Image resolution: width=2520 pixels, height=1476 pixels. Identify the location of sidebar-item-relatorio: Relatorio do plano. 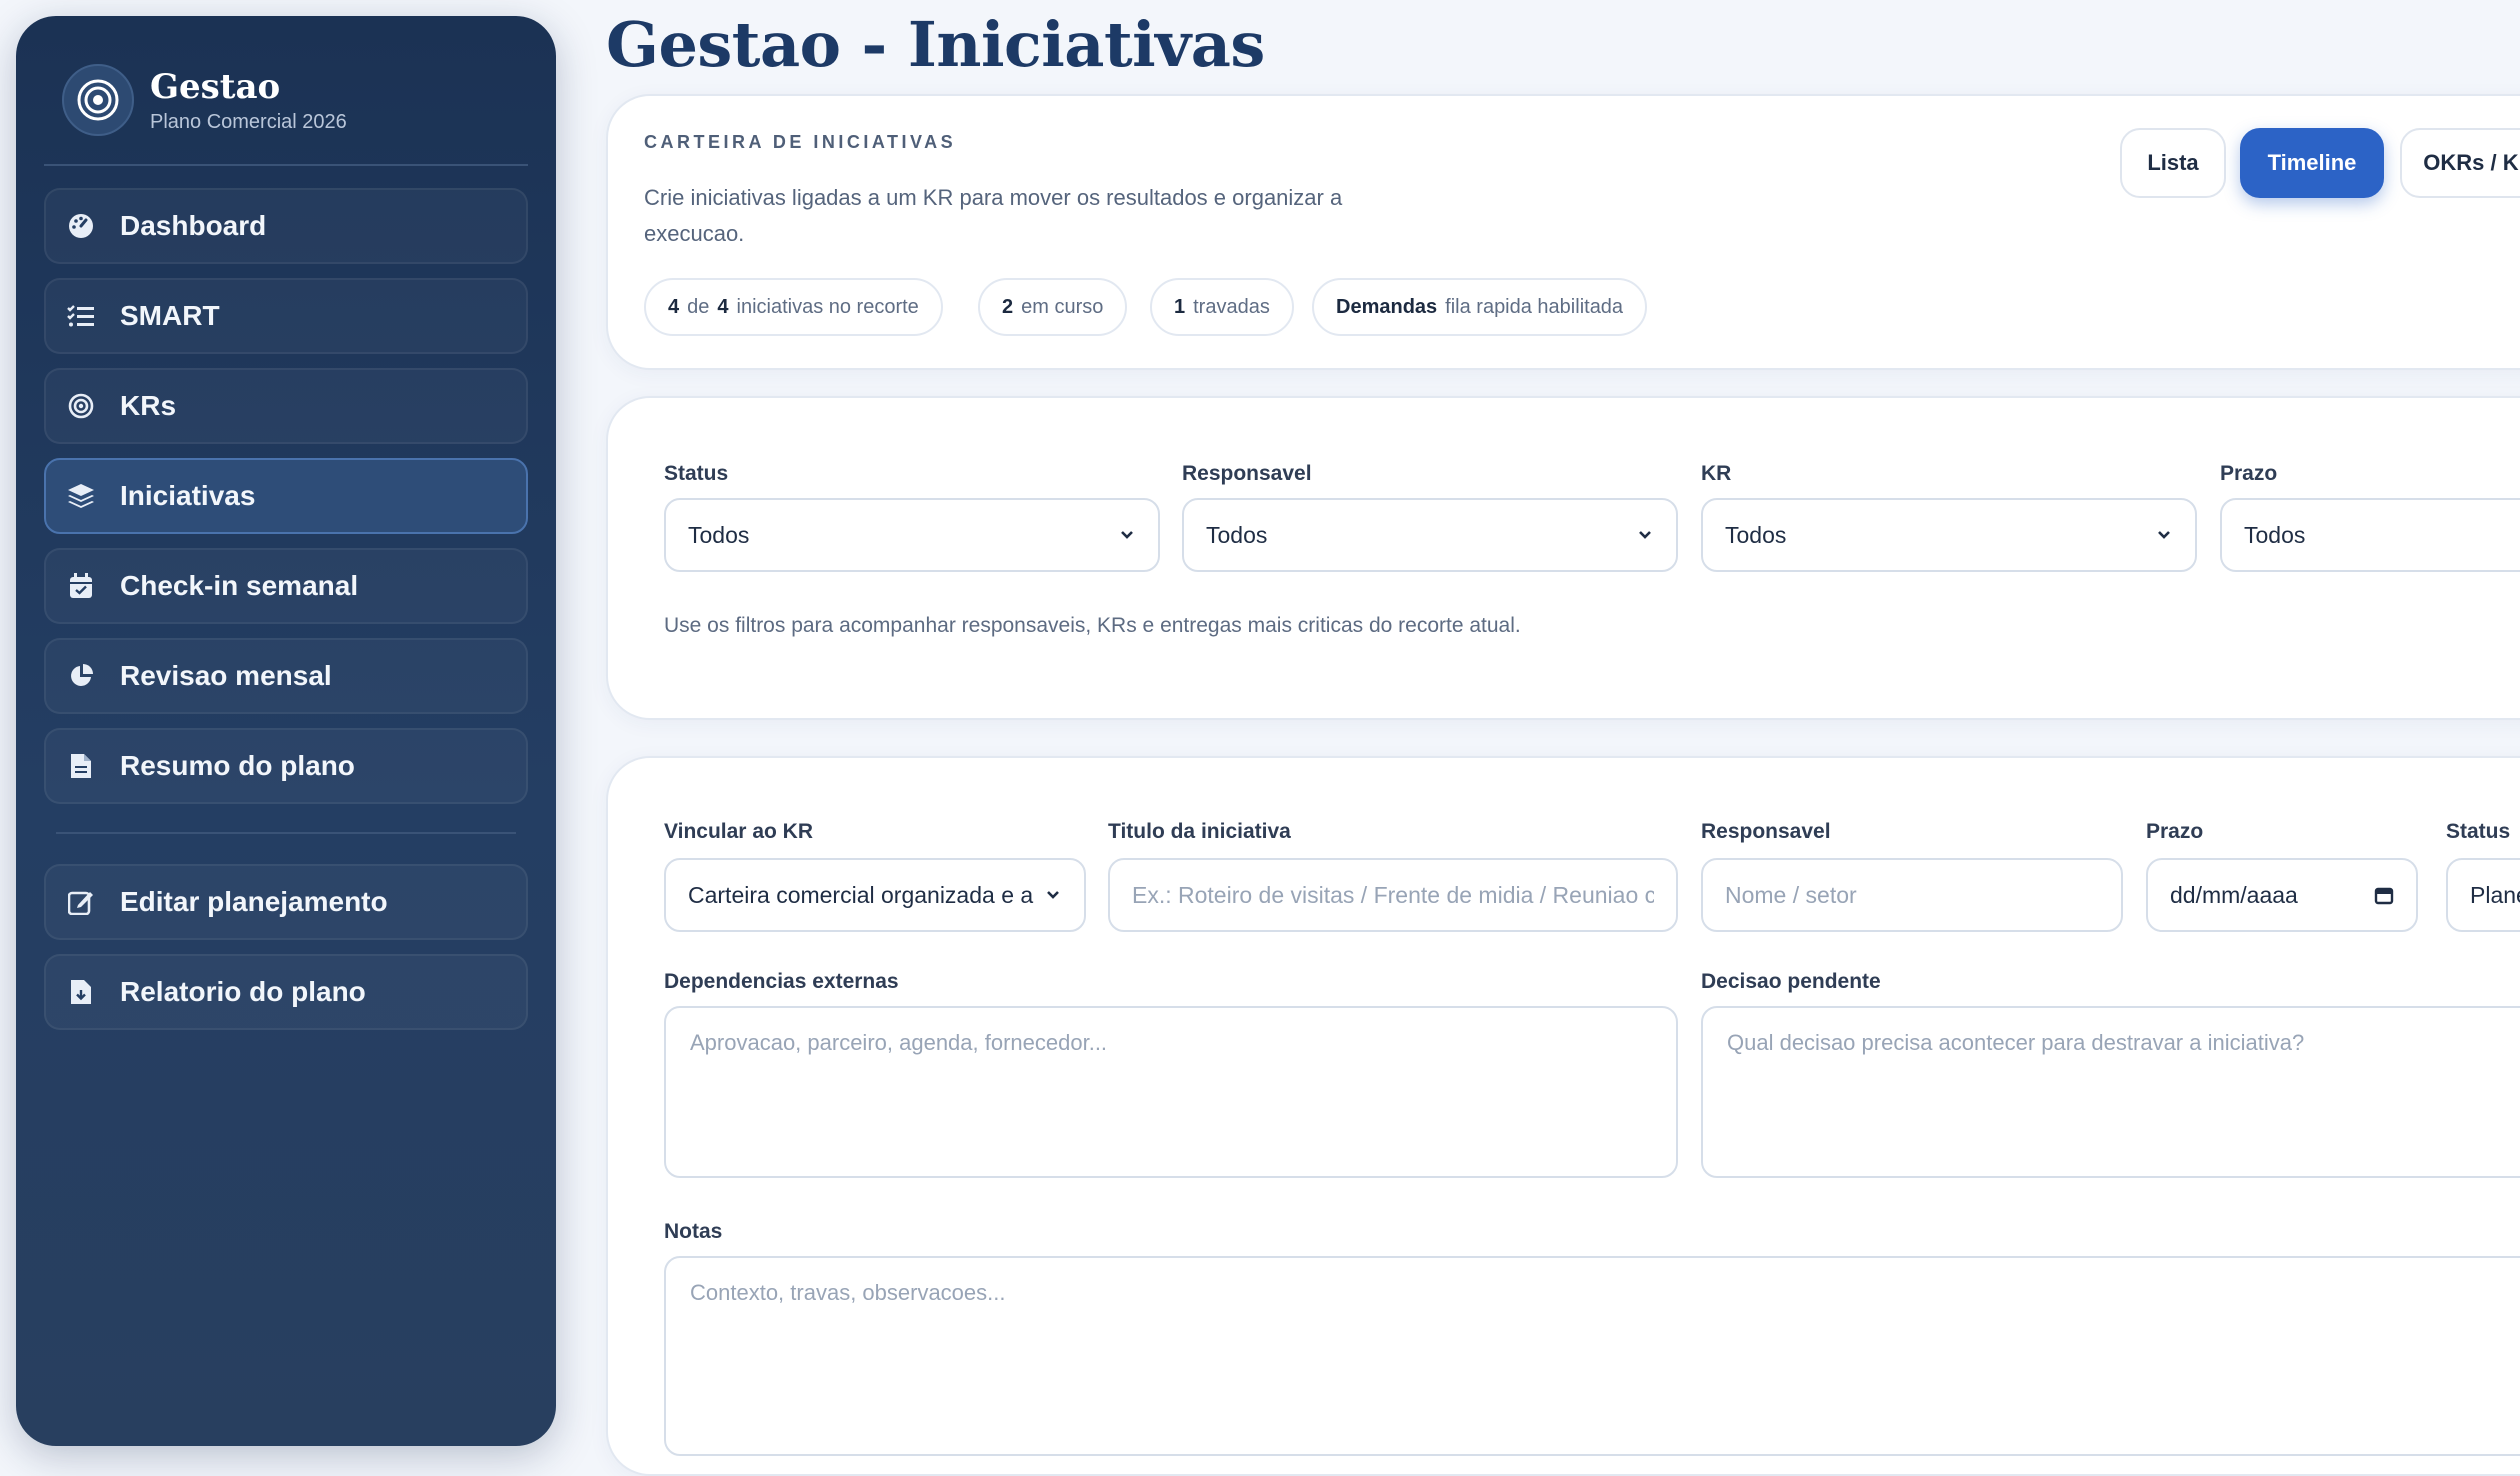
(286, 992).